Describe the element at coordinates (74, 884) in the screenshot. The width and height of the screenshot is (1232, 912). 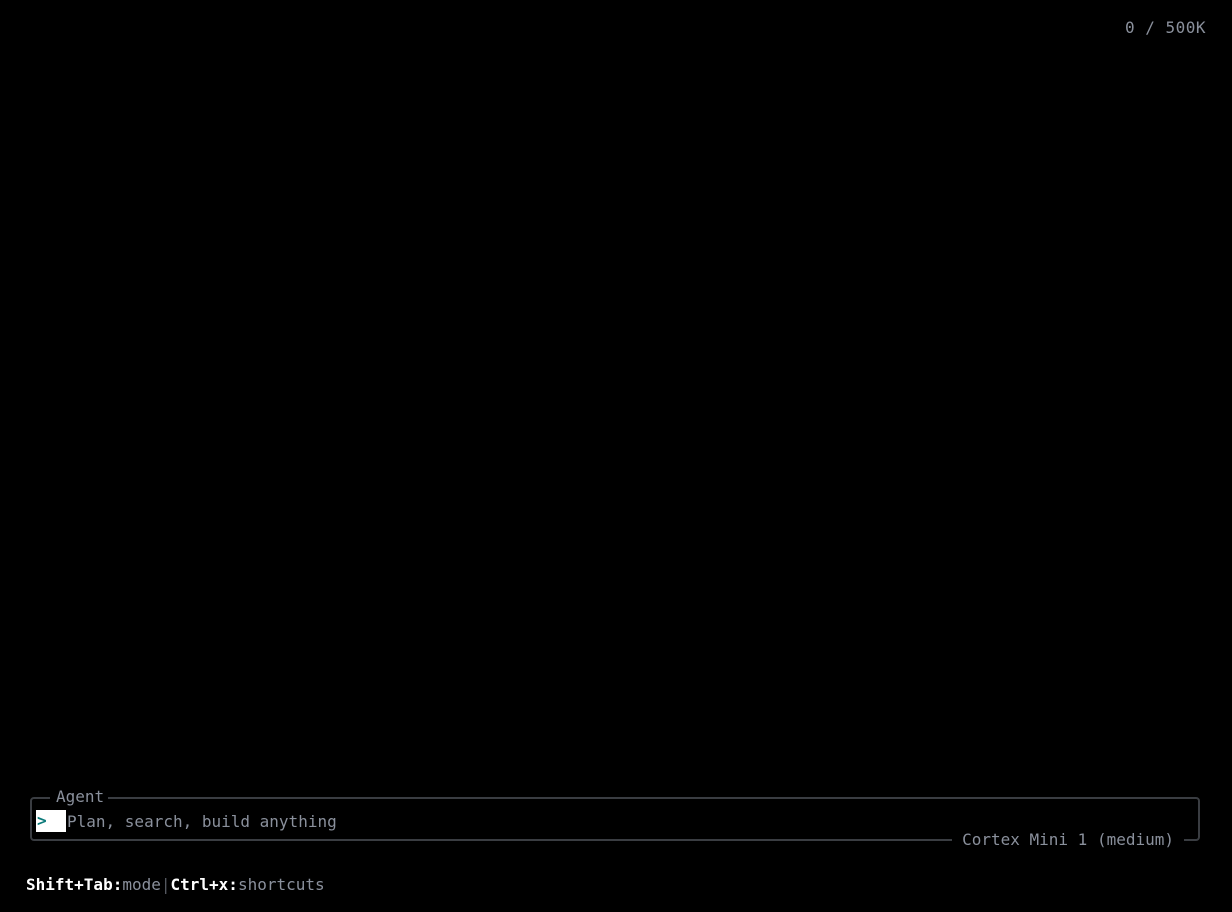
I see `mode-shortcut-key: Shift+Tab:` at that location.